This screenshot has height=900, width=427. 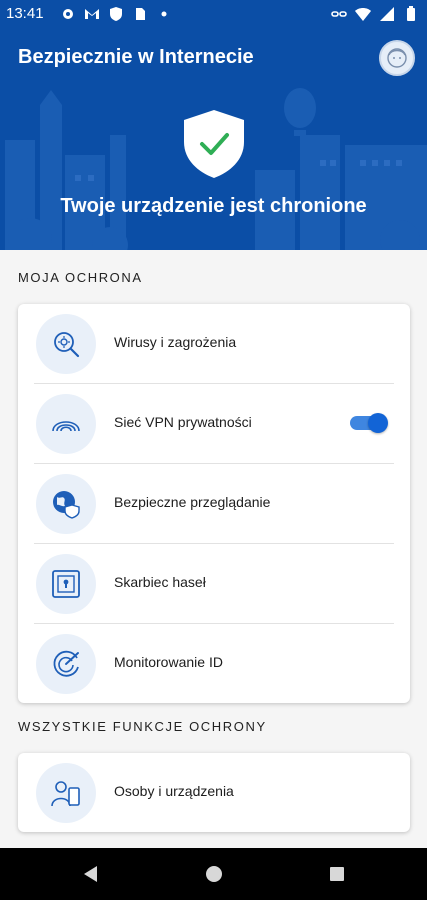 I want to click on back-icon, so click(x=91, y=874).